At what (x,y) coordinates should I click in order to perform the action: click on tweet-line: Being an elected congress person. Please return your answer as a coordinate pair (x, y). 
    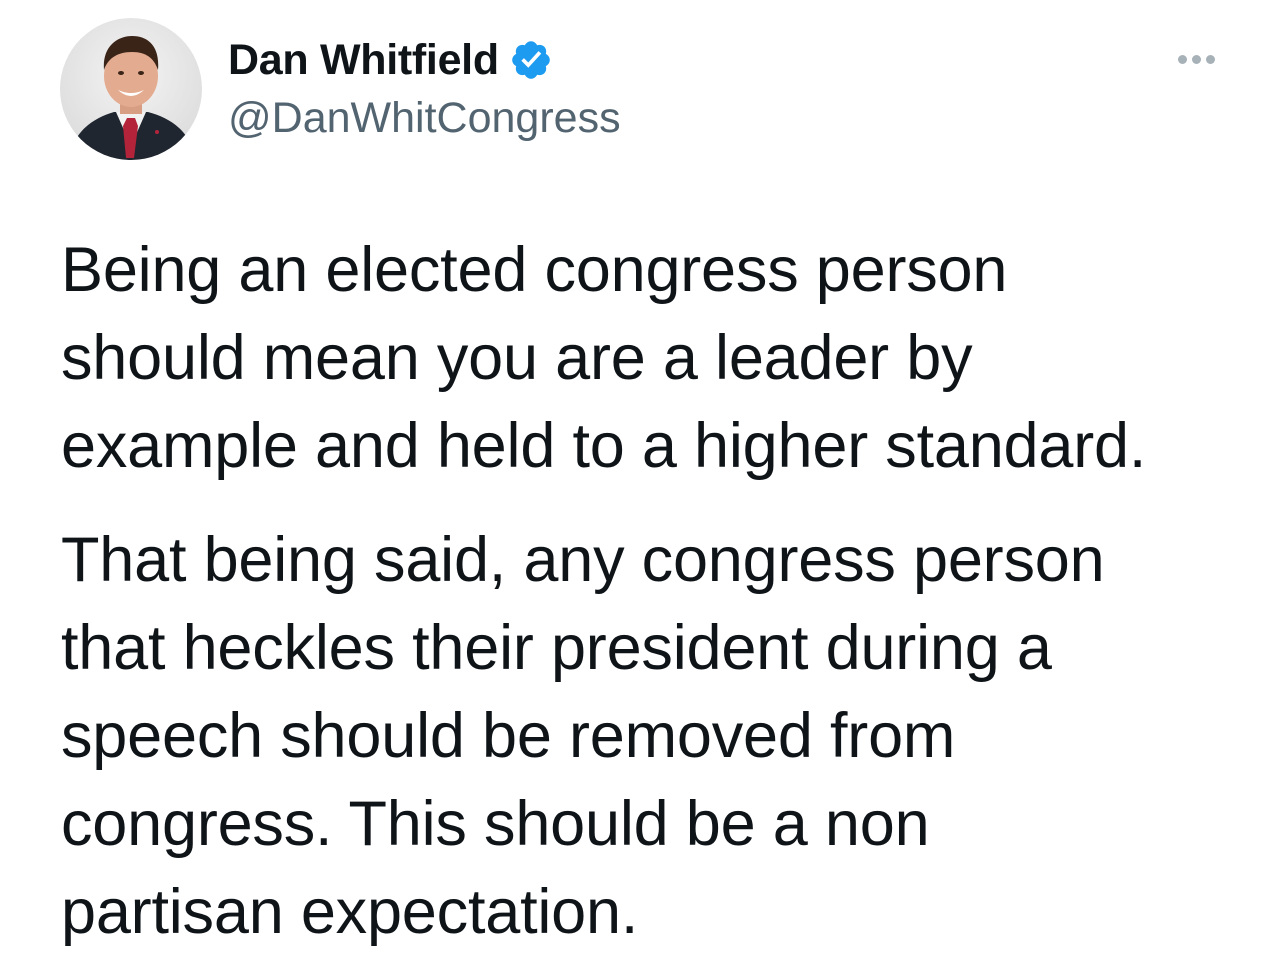
    Looking at the image, I should click on (534, 270).